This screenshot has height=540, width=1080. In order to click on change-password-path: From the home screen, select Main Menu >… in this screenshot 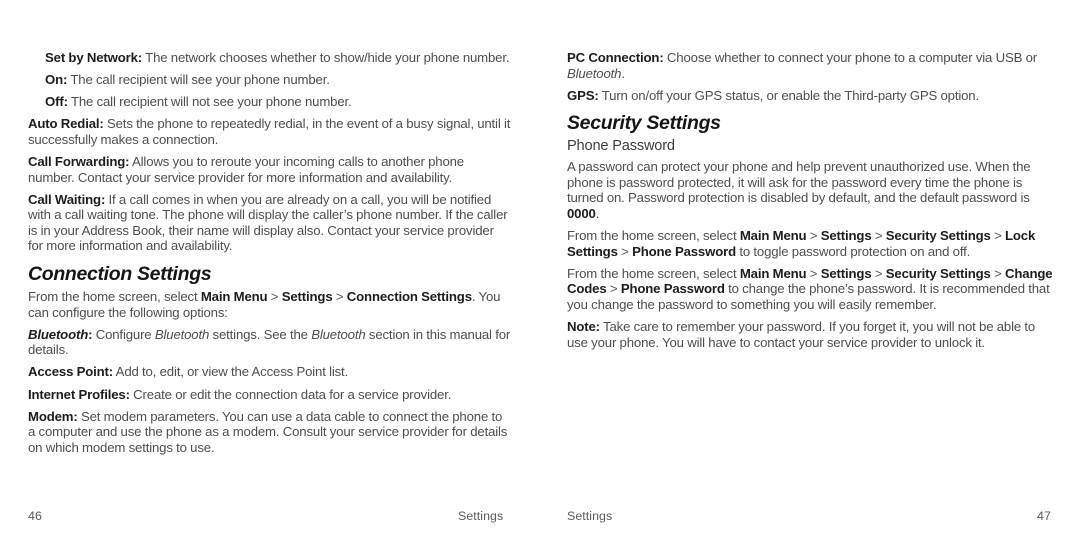, I will do `click(810, 289)`.